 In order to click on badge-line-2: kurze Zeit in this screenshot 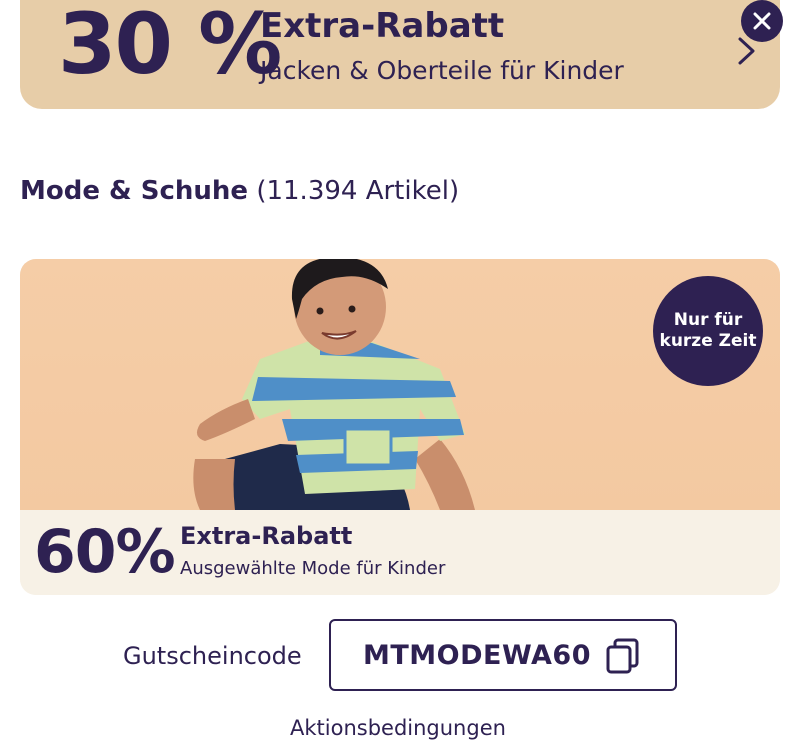, I will do `click(708, 341)`.